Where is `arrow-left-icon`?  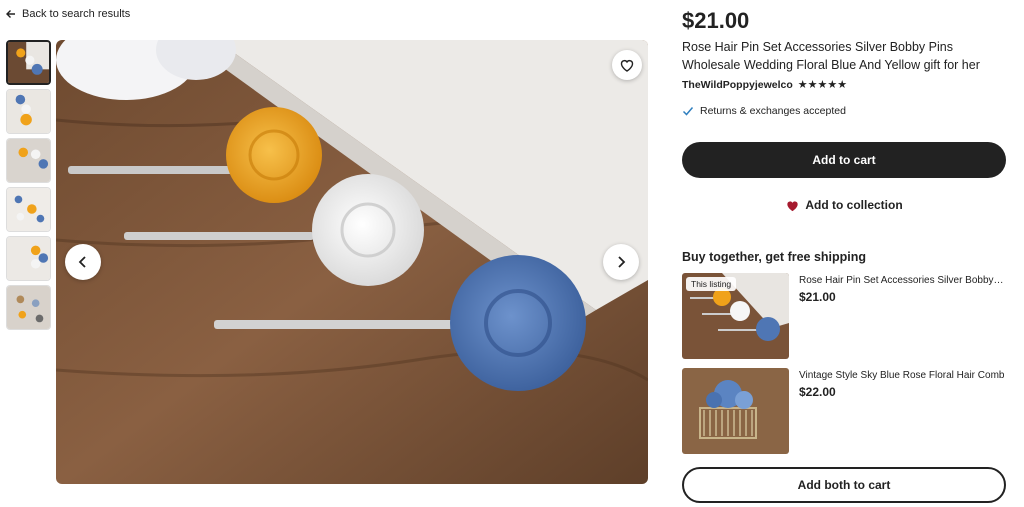 arrow-left-icon is located at coordinates (10, 14).